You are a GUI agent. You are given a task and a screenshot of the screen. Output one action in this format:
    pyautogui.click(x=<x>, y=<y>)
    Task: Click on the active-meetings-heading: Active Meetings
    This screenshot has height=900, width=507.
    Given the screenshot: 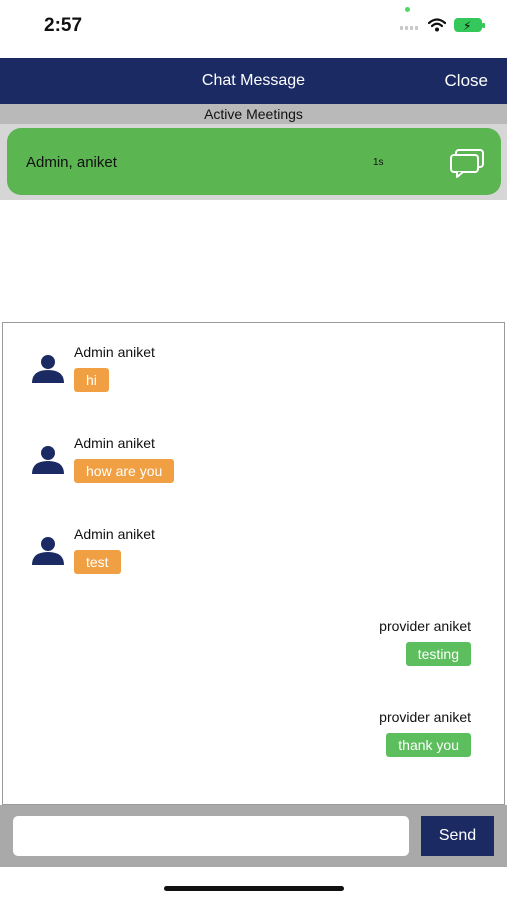 What is the action you would take?
    pyautogui.click(x=253, y=114)
    